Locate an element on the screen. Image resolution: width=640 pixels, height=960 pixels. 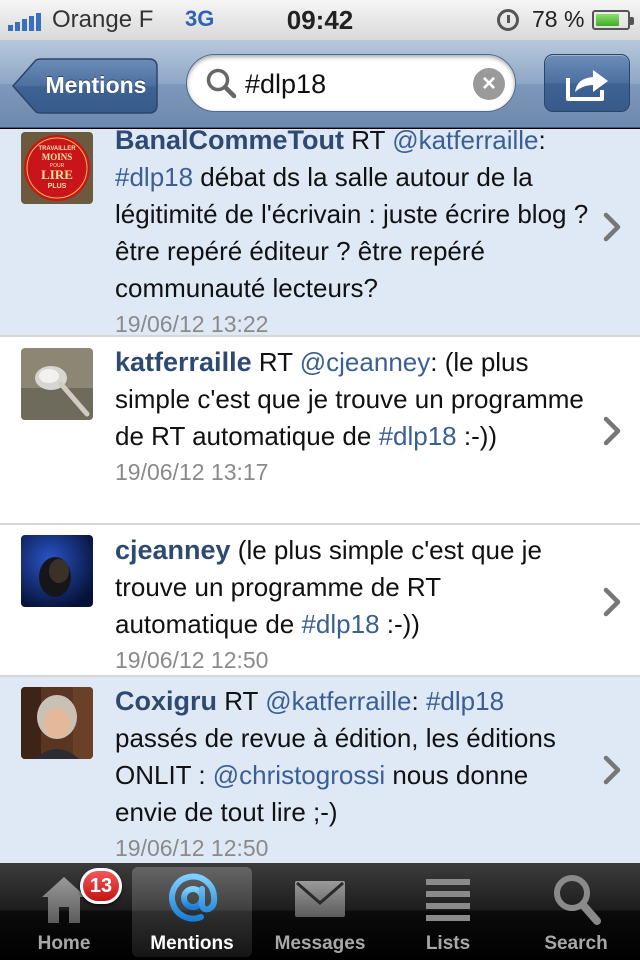
back-button: Mentions is located at coordinates (85, 86).